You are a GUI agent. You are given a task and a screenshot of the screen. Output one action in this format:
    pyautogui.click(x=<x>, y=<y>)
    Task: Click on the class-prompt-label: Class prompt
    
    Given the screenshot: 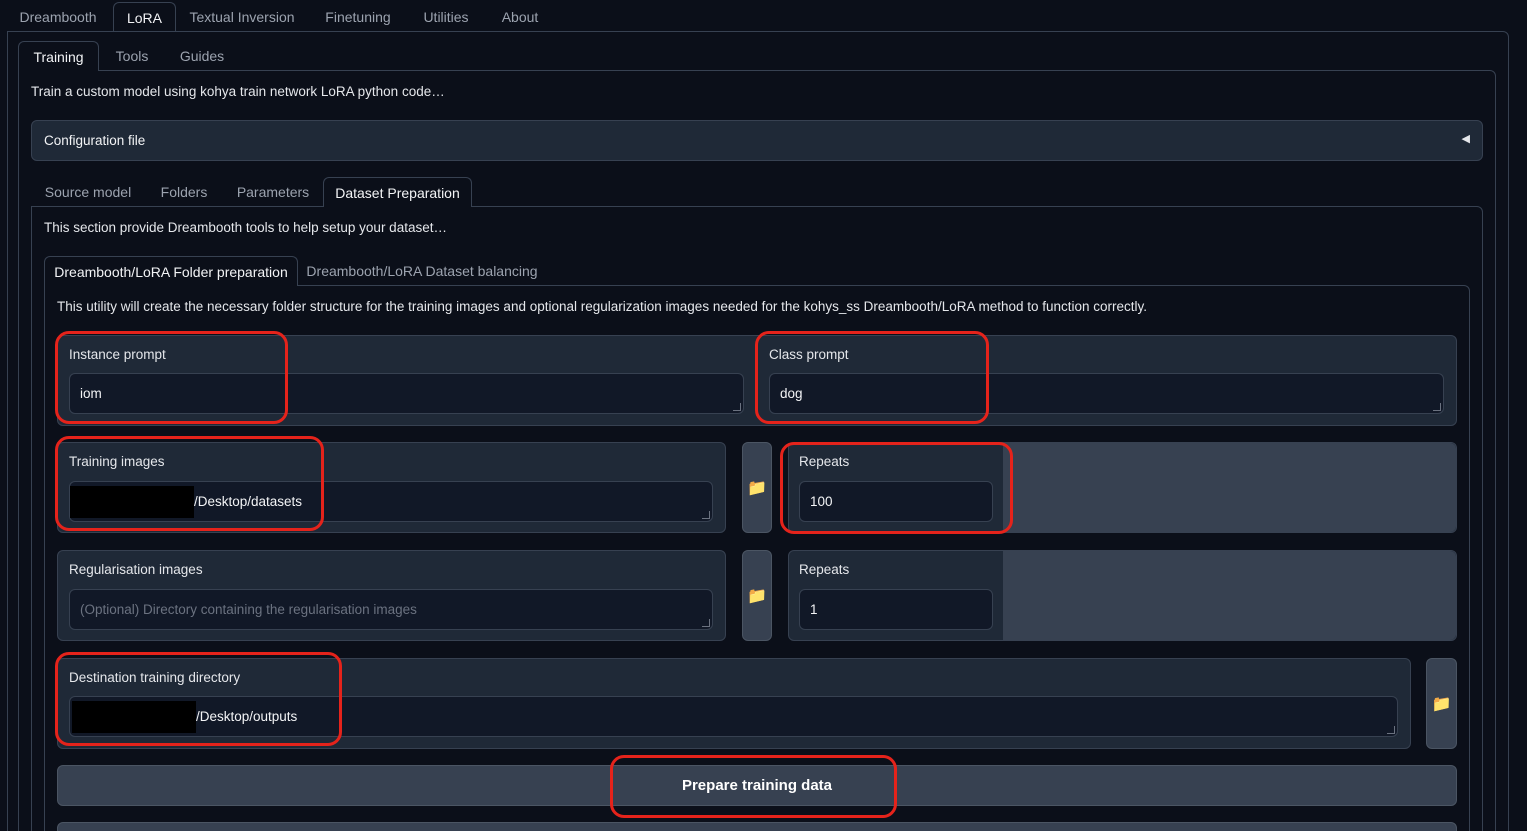 What is the action you would take?
    pyautogui.click(x=809, y=354)
    